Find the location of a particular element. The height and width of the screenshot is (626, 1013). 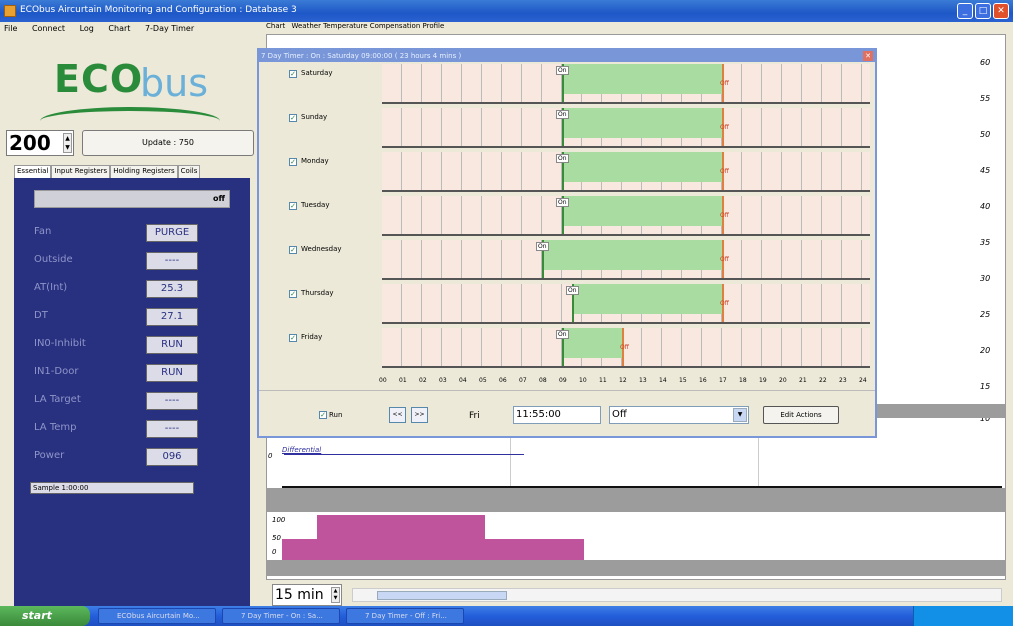

label-outside: Outside is located at coordinates (53, 259).